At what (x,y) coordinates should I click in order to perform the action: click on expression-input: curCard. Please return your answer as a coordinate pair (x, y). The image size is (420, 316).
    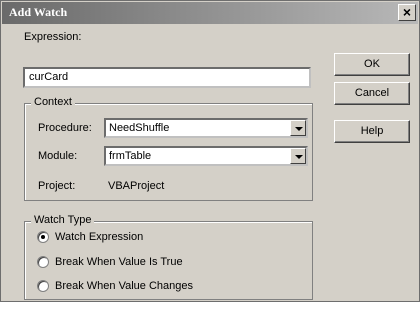
    Looking at the image, I should click on (167, 77).